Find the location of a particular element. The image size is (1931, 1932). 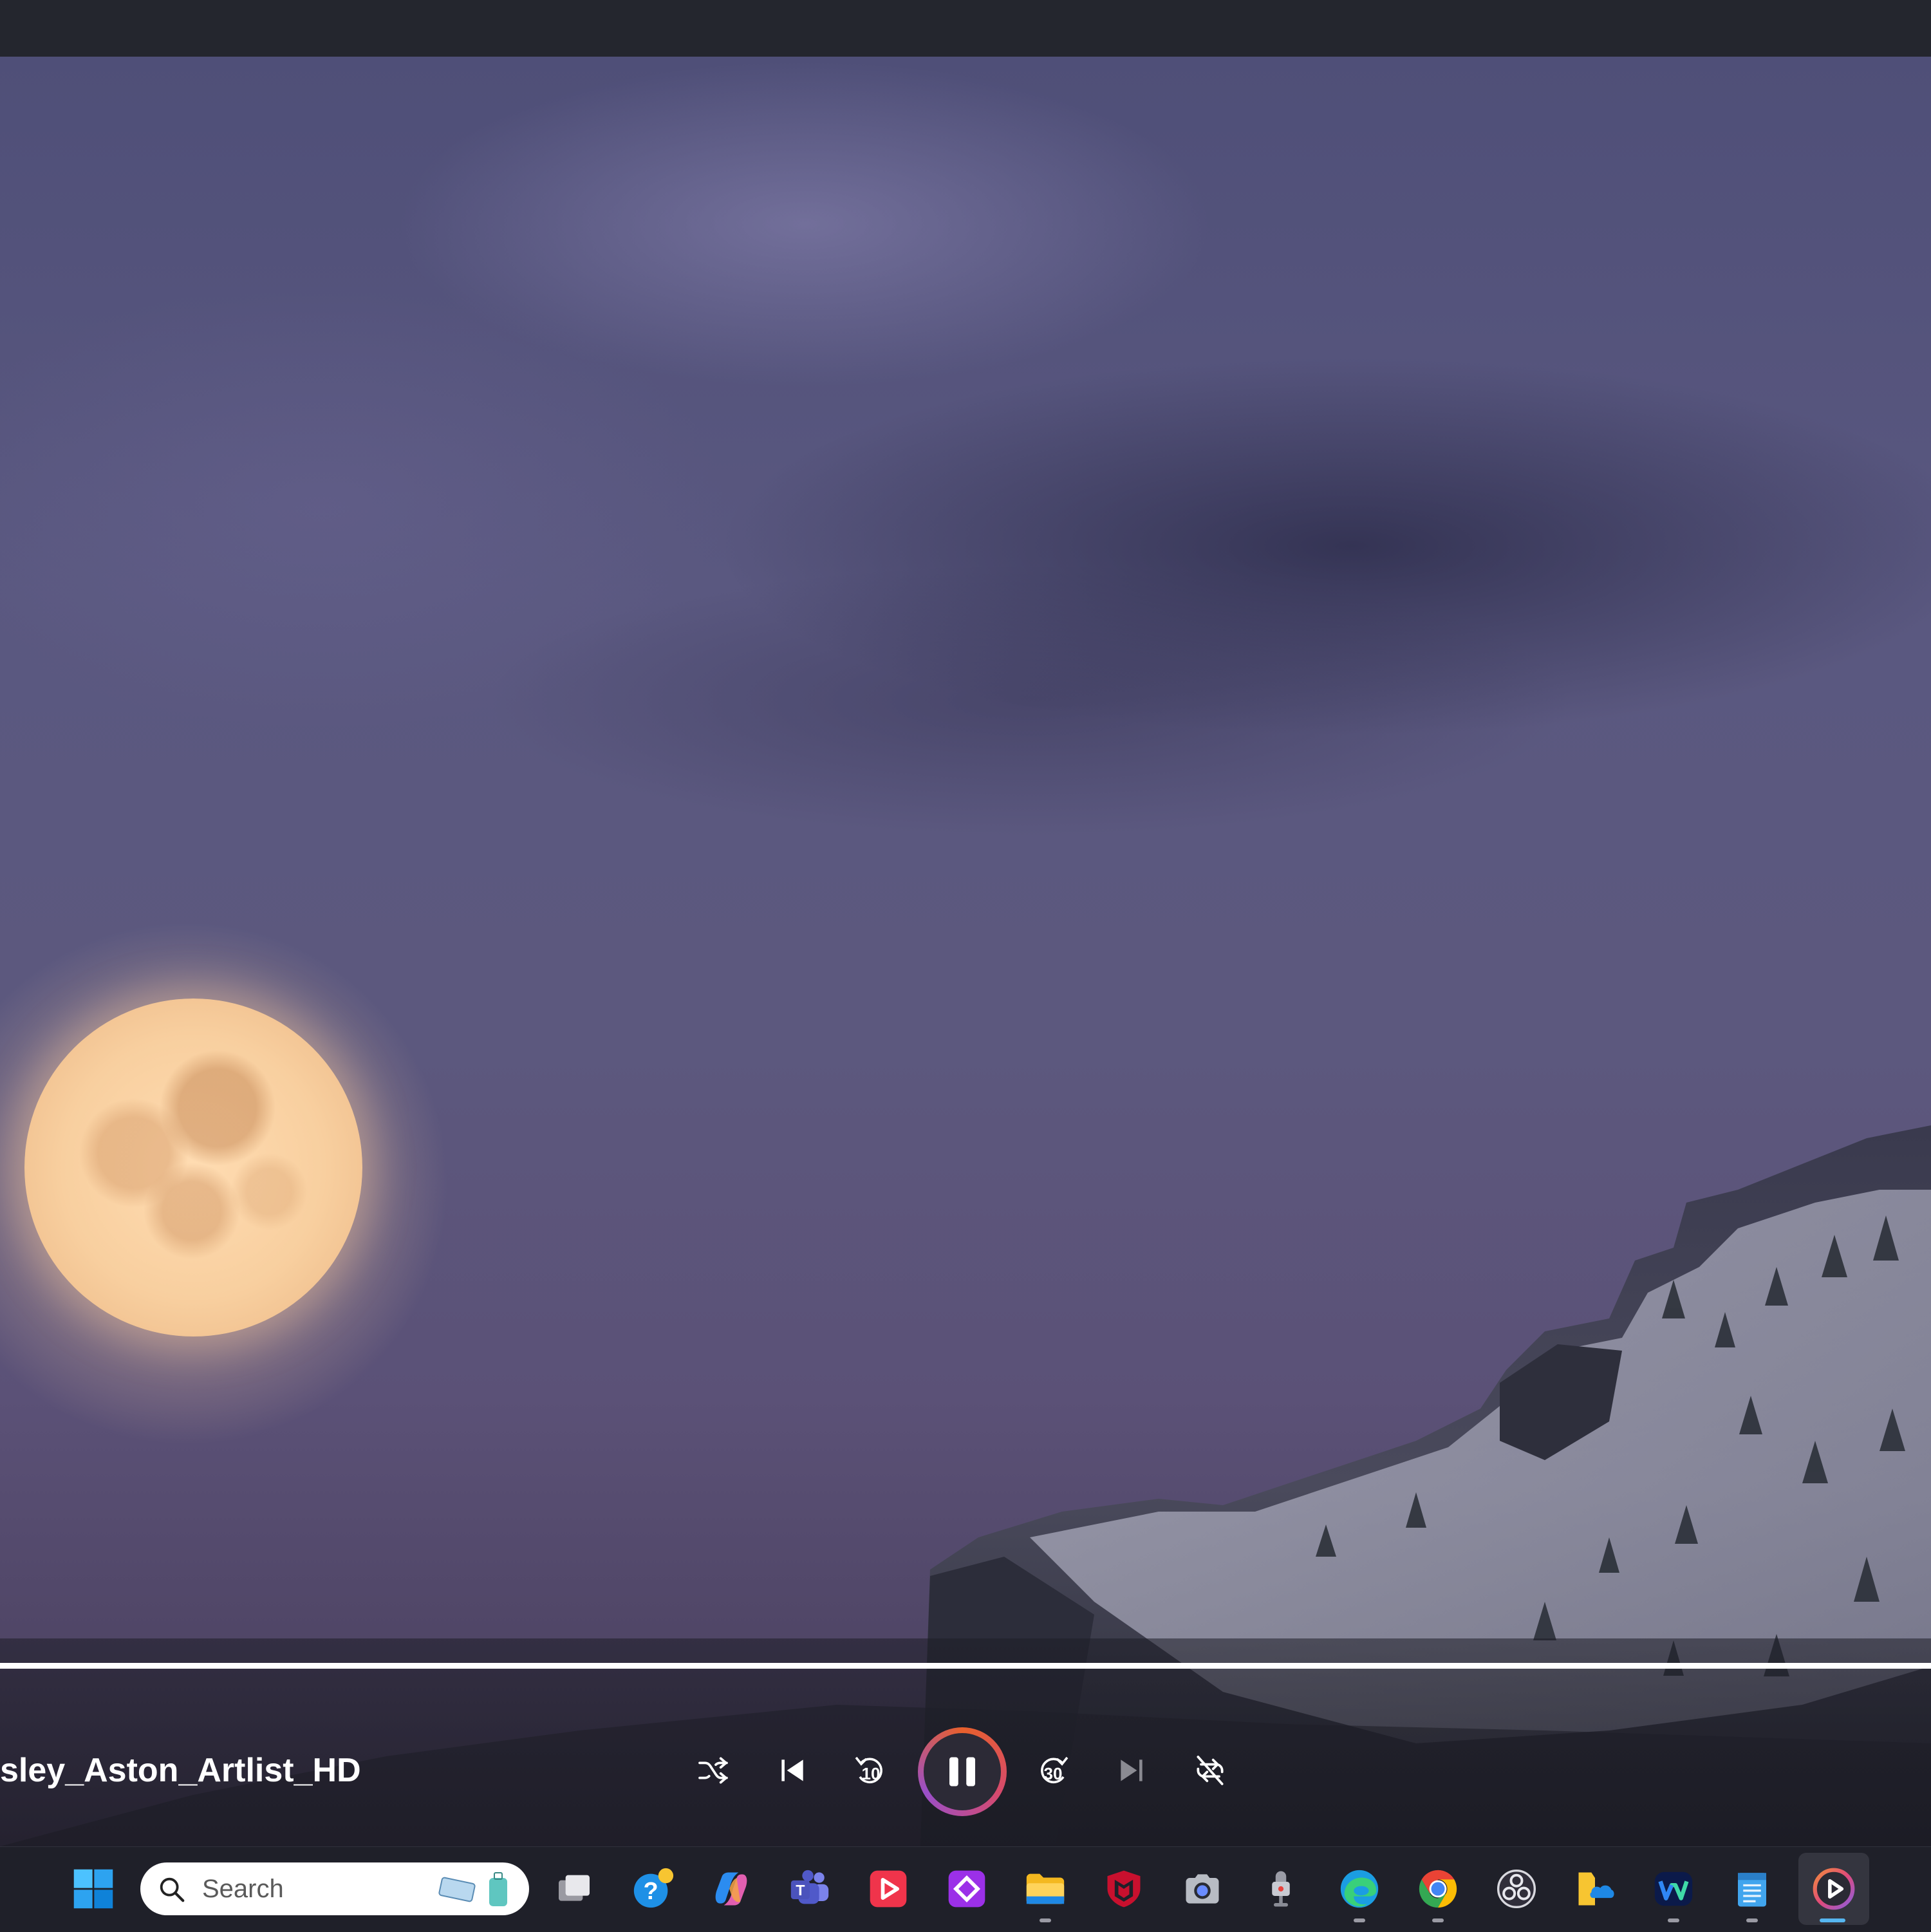

media-title: sley_Aston_Artlist_HD is located at coordinates (181, 1771).